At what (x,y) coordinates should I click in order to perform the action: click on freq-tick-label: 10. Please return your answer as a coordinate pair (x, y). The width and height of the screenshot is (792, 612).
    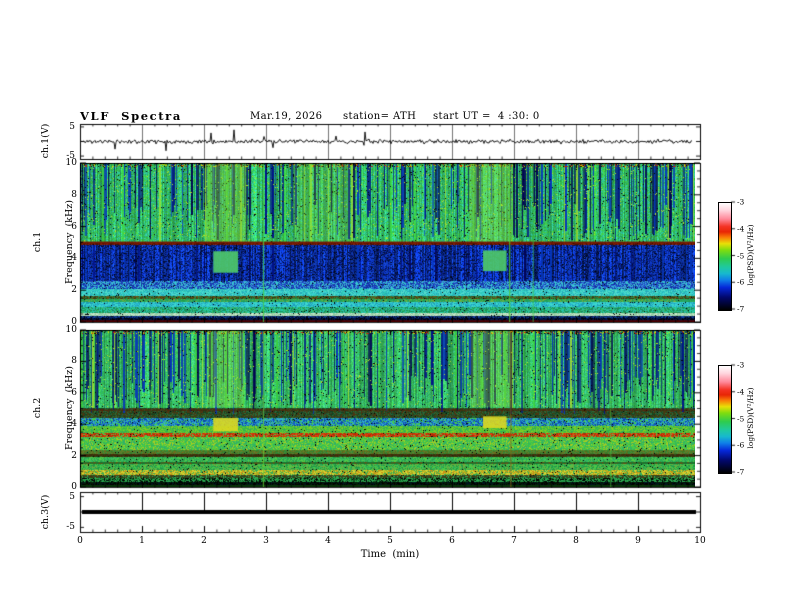
    Looking at the image, I should click on (71, 330).